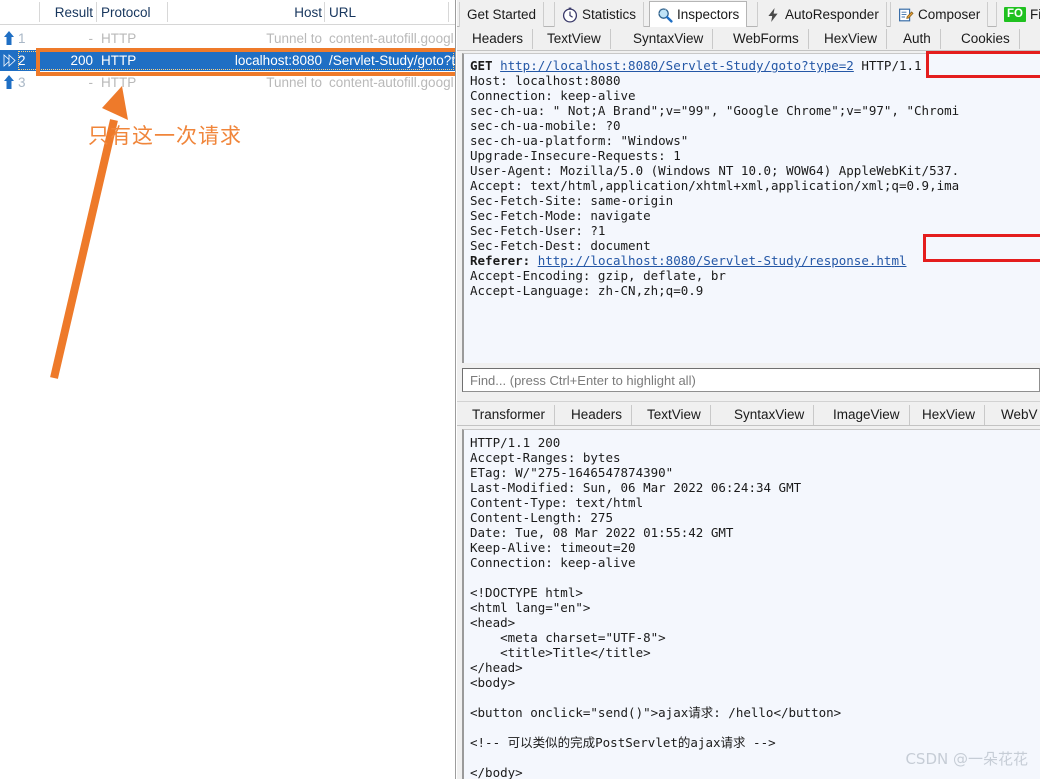  I want to click on row-number: 3, so click(22, 82).